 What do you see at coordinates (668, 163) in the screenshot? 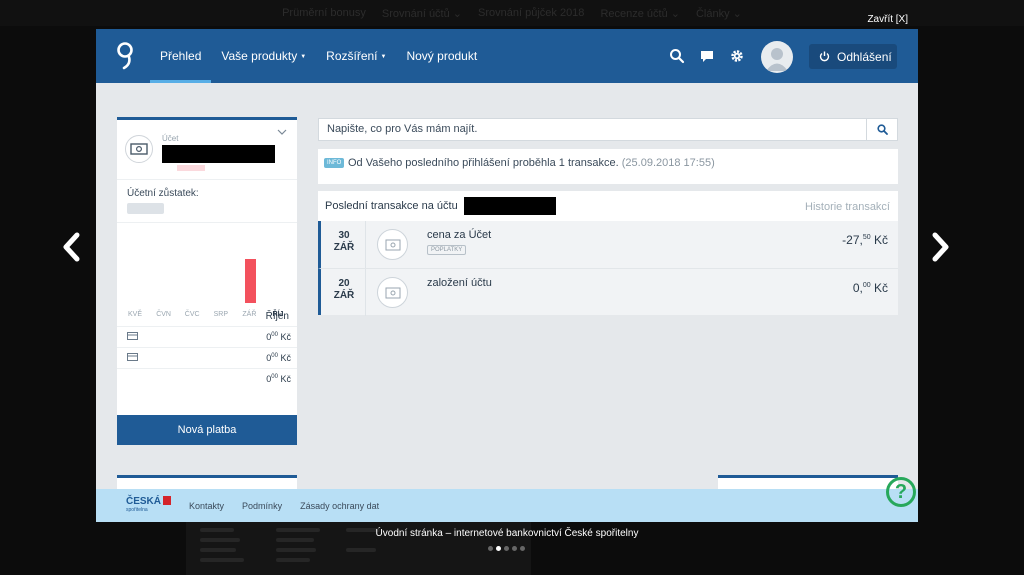
I see `info-date: (25.09.2018 17:55)` at bounding box center [668, 163].